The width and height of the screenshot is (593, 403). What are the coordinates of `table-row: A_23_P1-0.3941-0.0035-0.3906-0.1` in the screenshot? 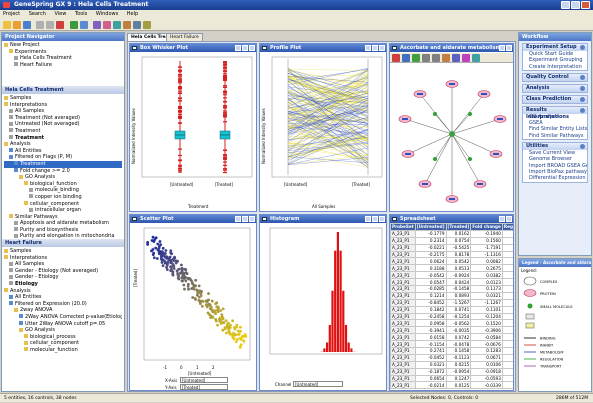 It's located at (453, 330).